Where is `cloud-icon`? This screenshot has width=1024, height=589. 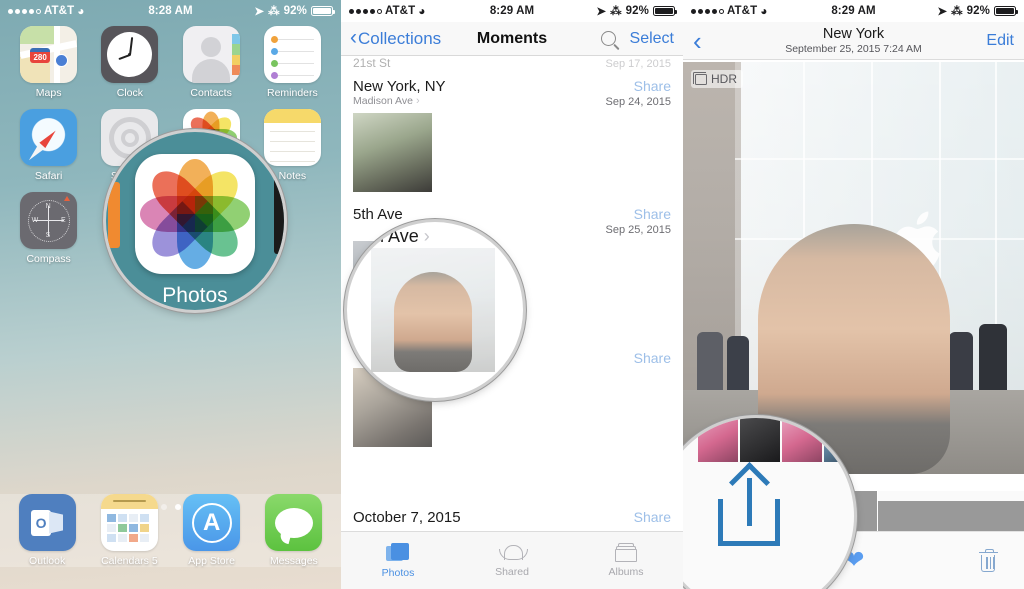
cloud-icon is located at coordinates (513, 553).